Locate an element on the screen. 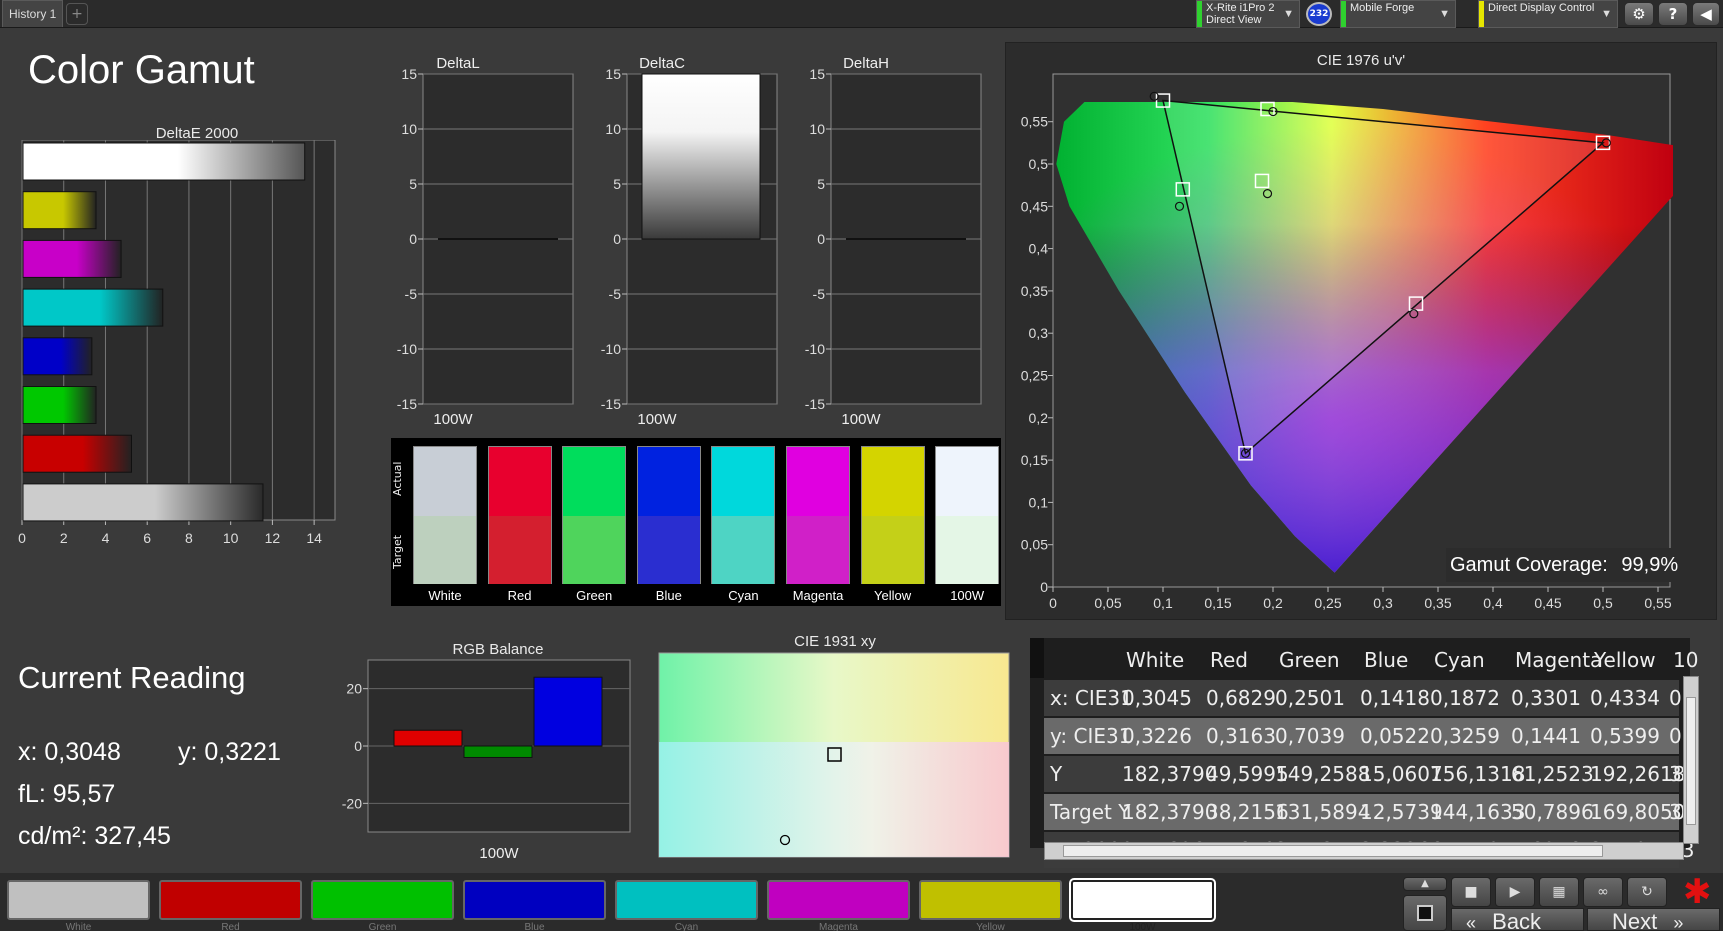 Image resolution: width=1723 pixels, height=931 pixels. patch-label: Green is located at coordinates (382, 926).